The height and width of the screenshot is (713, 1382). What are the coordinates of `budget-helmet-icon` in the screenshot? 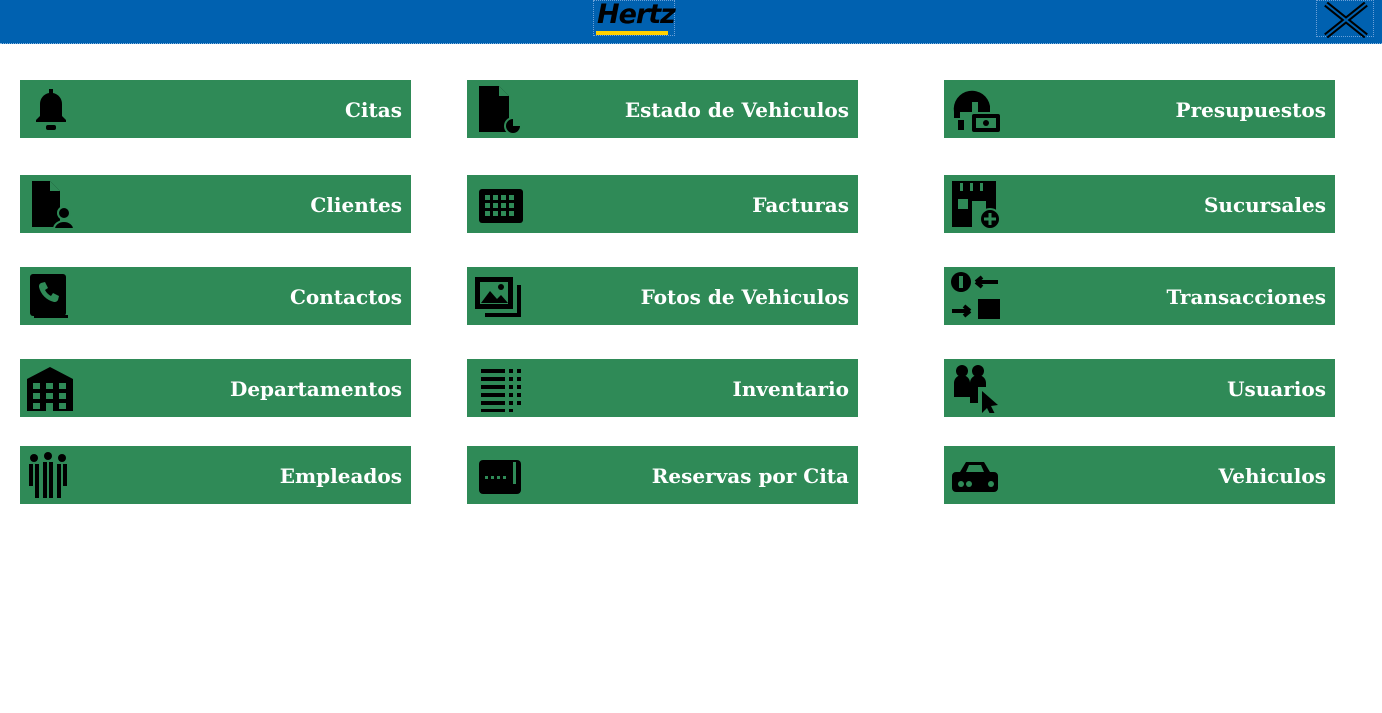 It's located at (976, 111).